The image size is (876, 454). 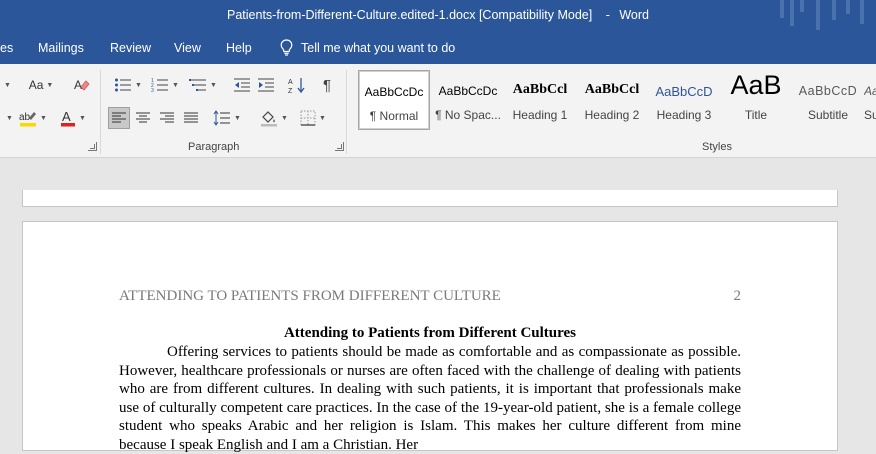 I want to click on shading-button: ▼, so click(x=274, y=118).